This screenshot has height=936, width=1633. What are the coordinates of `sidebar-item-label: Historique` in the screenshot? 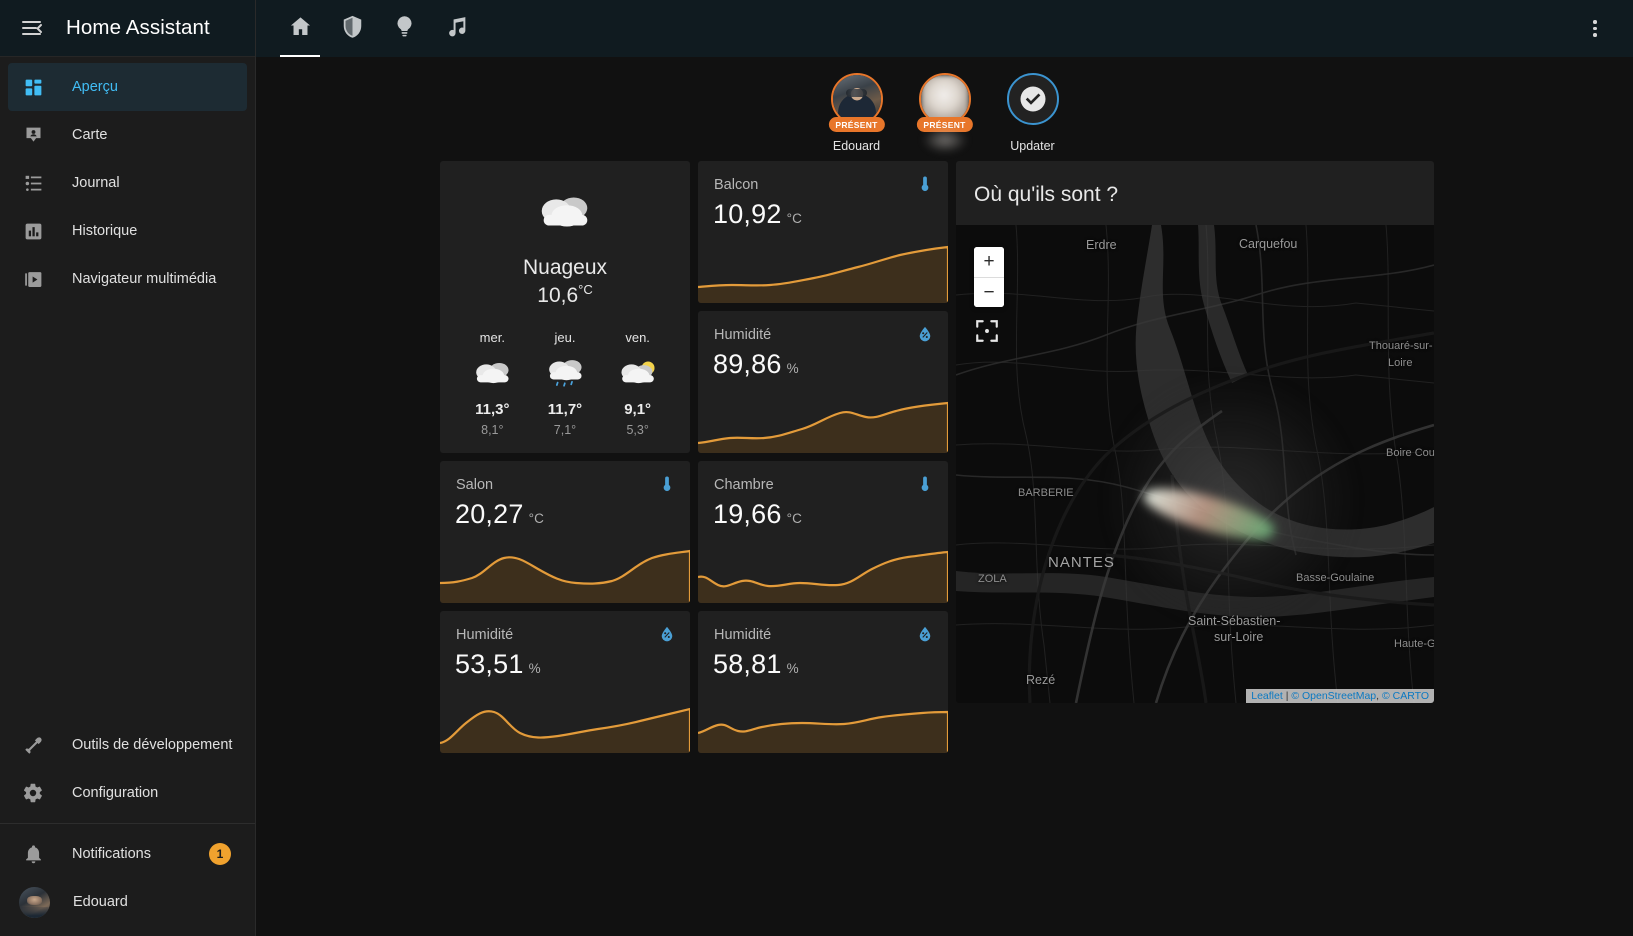 It's located at (105, 231).